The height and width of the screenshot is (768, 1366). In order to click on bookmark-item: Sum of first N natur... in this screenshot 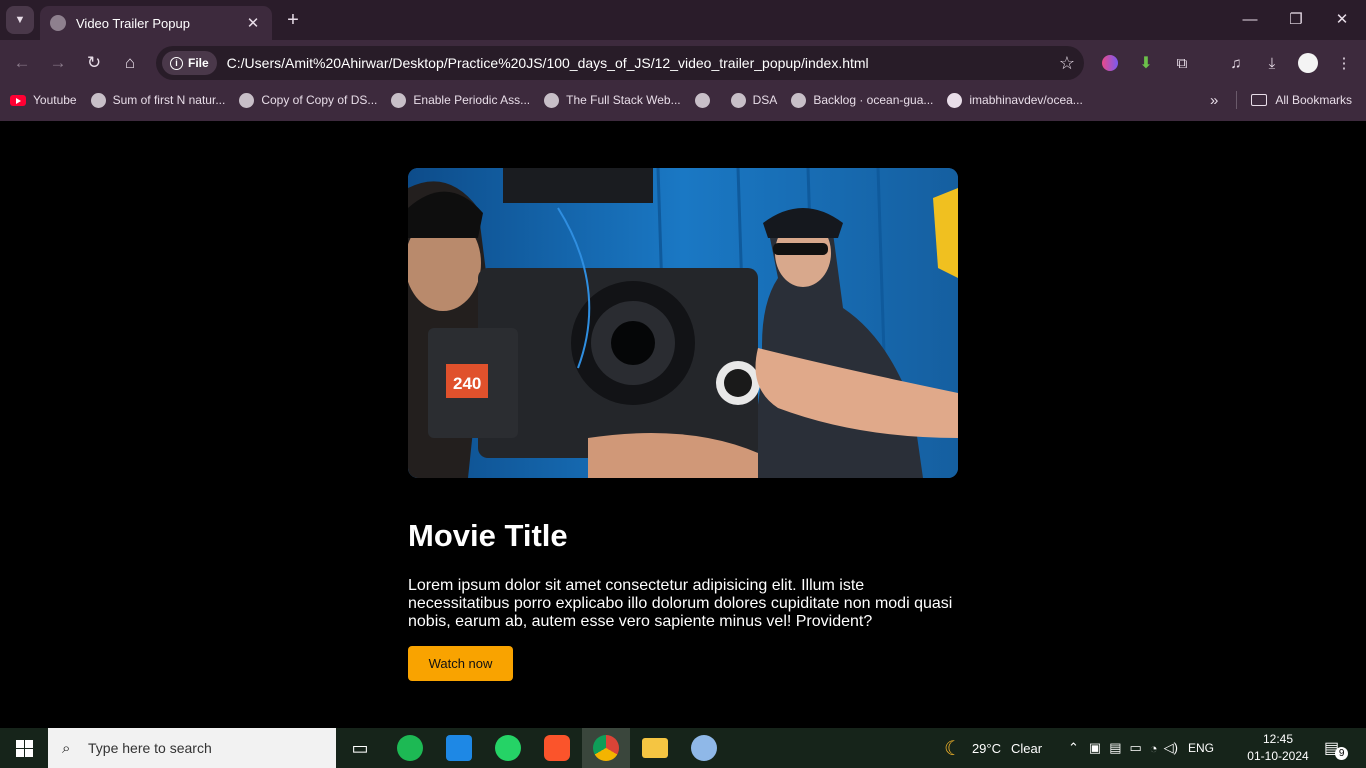, I will do `click(158, 100)`.